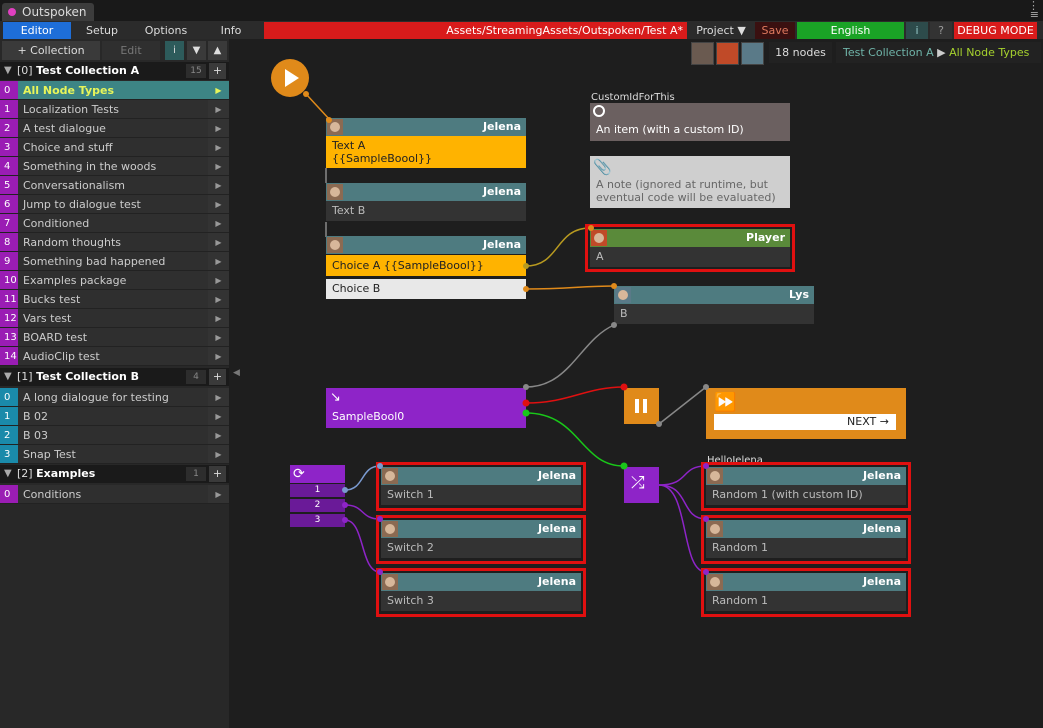  What do you see at coordinates (71, 109) in the screenshot?
I see `list-item-label: Localization Tests` at bounding box center [71, 109].